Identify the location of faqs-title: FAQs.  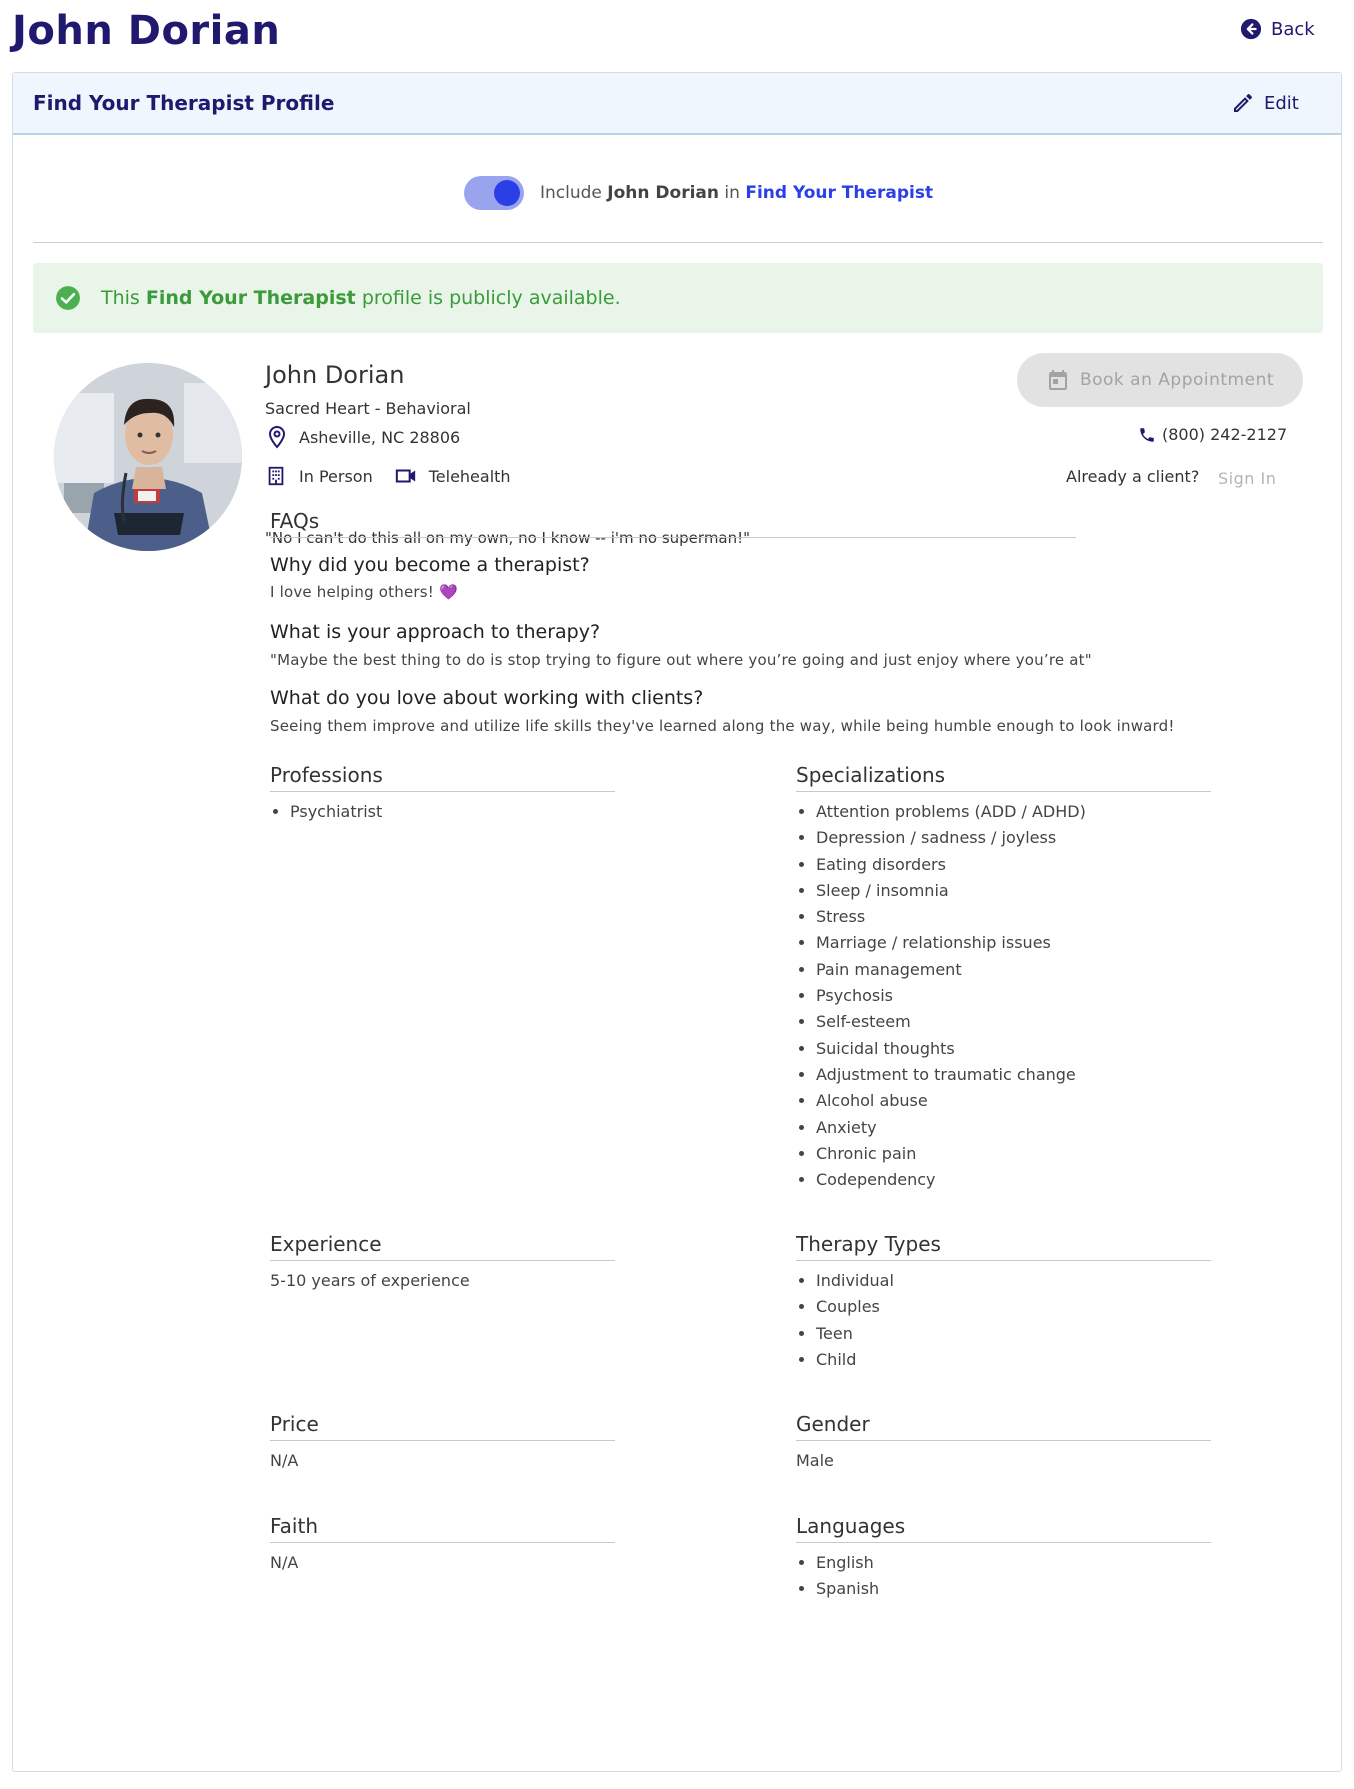
(295, 521).